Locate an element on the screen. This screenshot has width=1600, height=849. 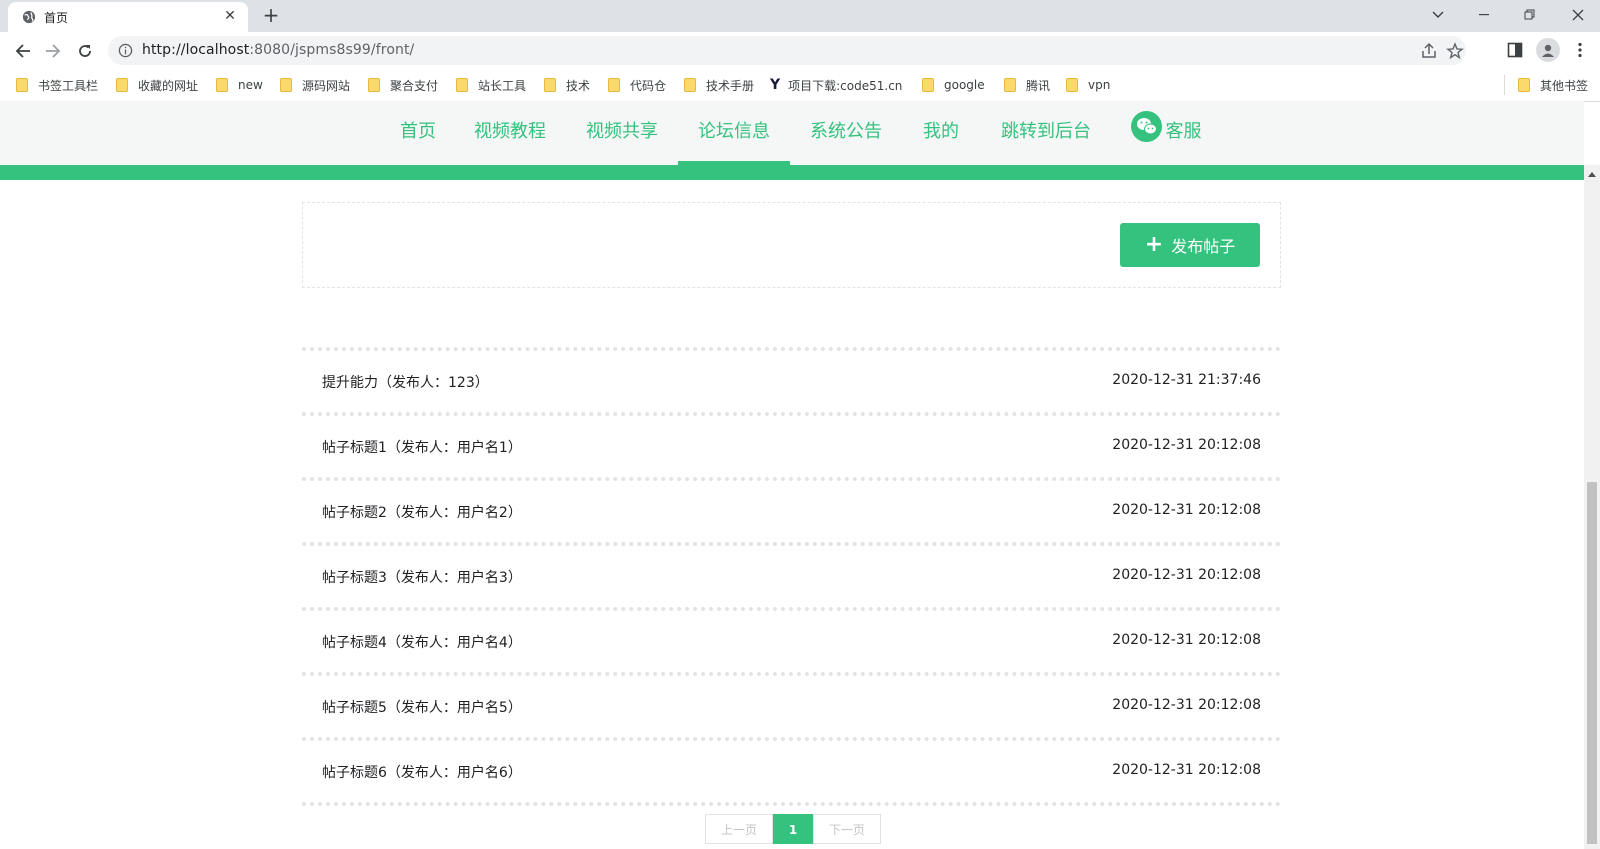
bookmark-item: 腾讯 is located at coordinates (1027, 85).